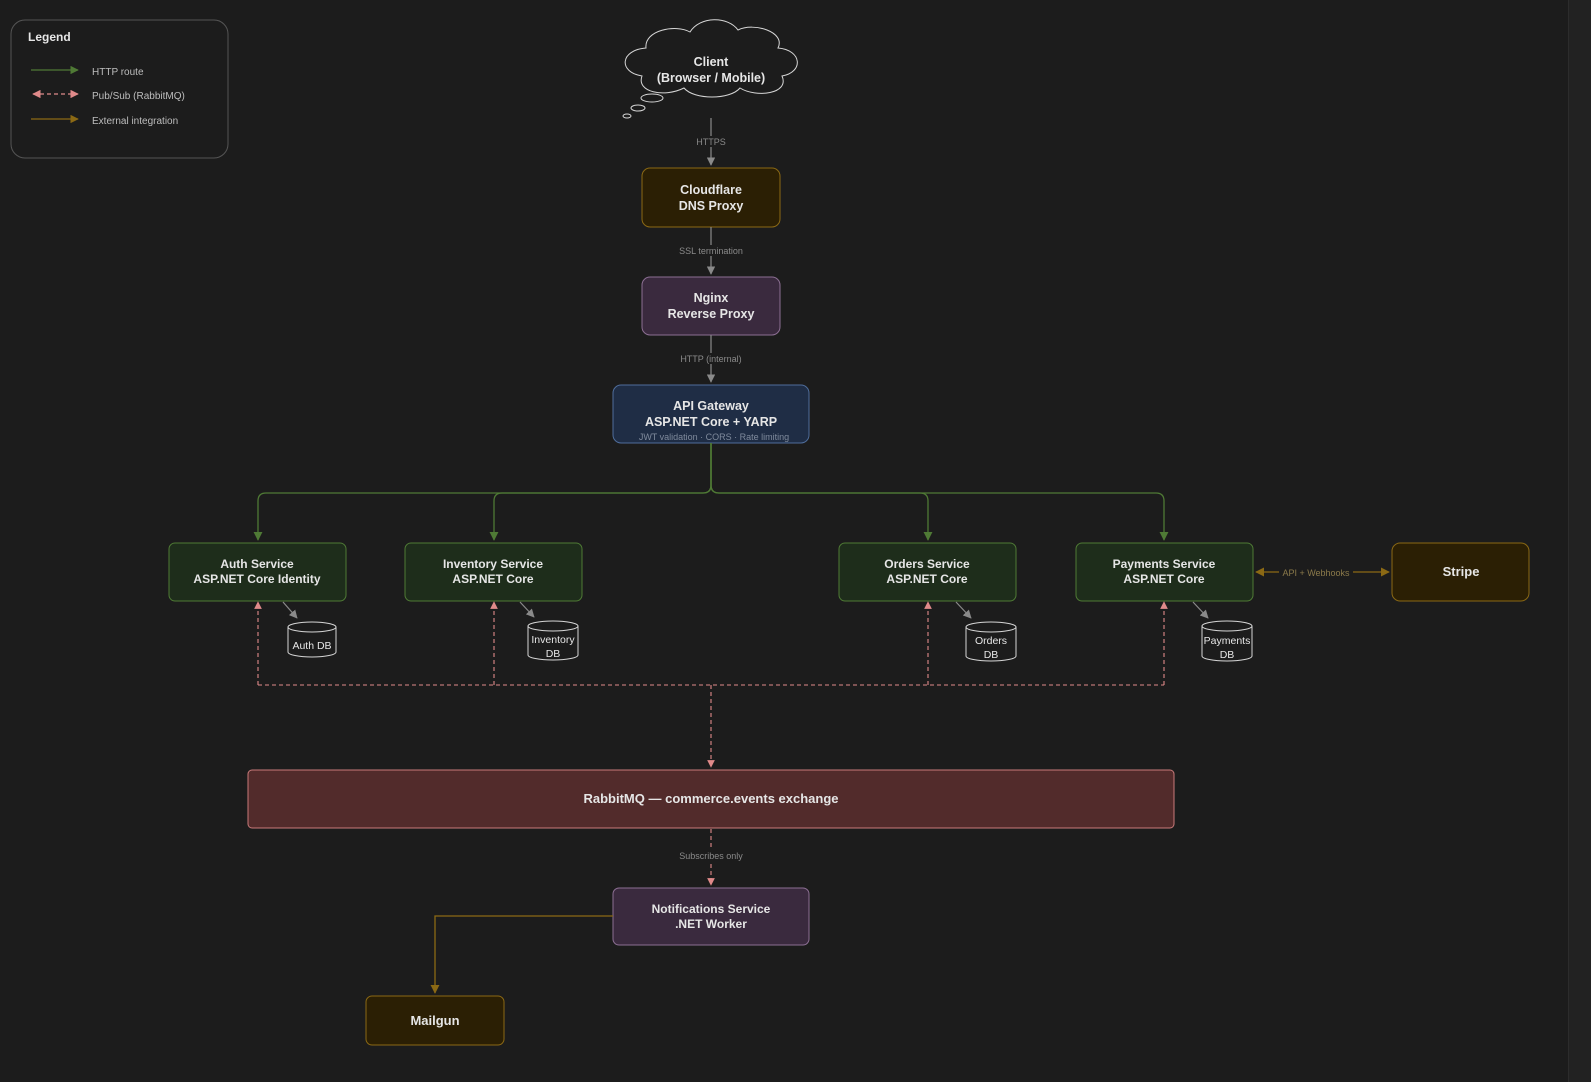  What do you see at coordinates (1164, 564) in the screenshot?
I see `payments-title: Payments Service` at bounding box center [1164, 564].